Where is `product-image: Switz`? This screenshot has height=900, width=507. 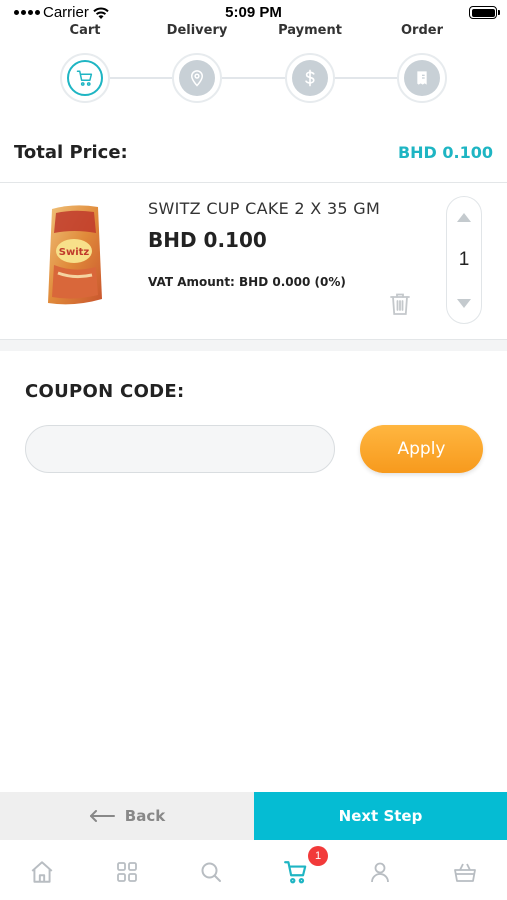
product-image: Switz is located at coordinates (75, 255).